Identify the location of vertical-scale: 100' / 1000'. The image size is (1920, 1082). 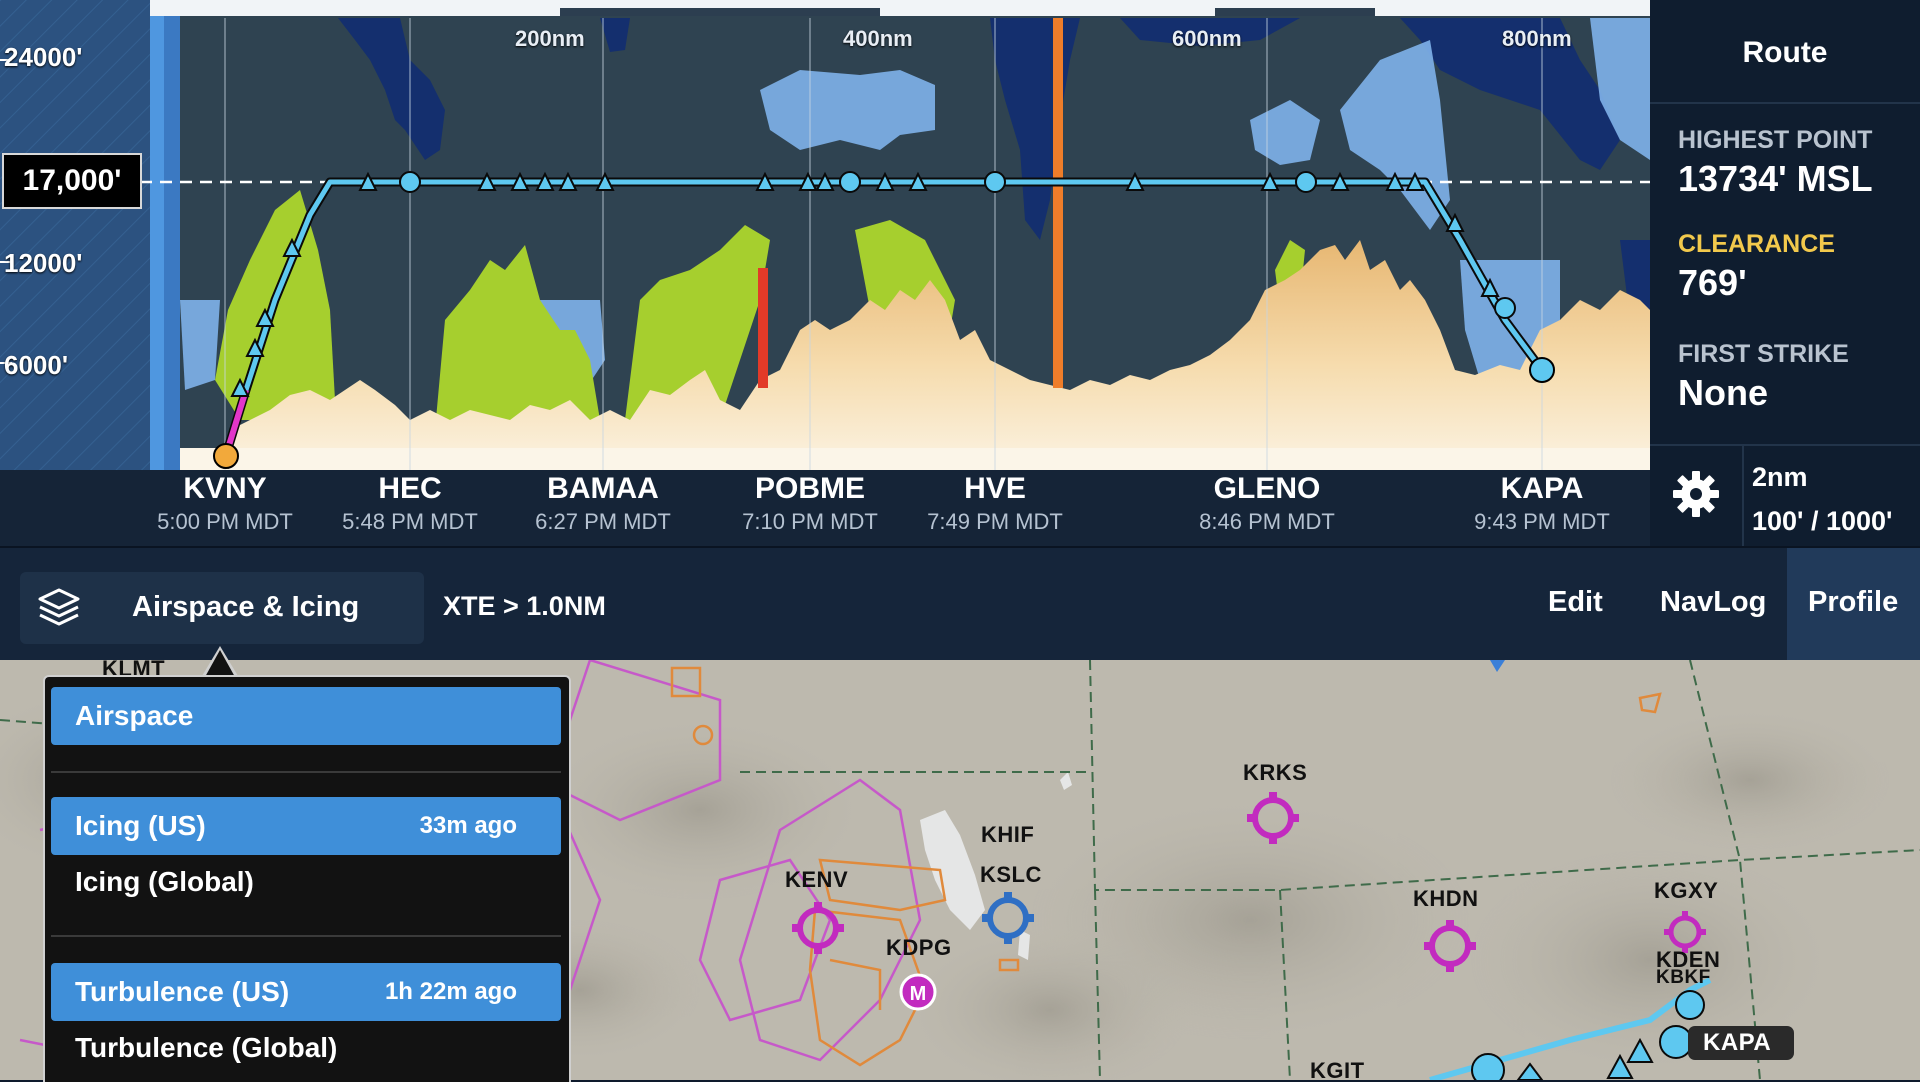
(1822, 521).